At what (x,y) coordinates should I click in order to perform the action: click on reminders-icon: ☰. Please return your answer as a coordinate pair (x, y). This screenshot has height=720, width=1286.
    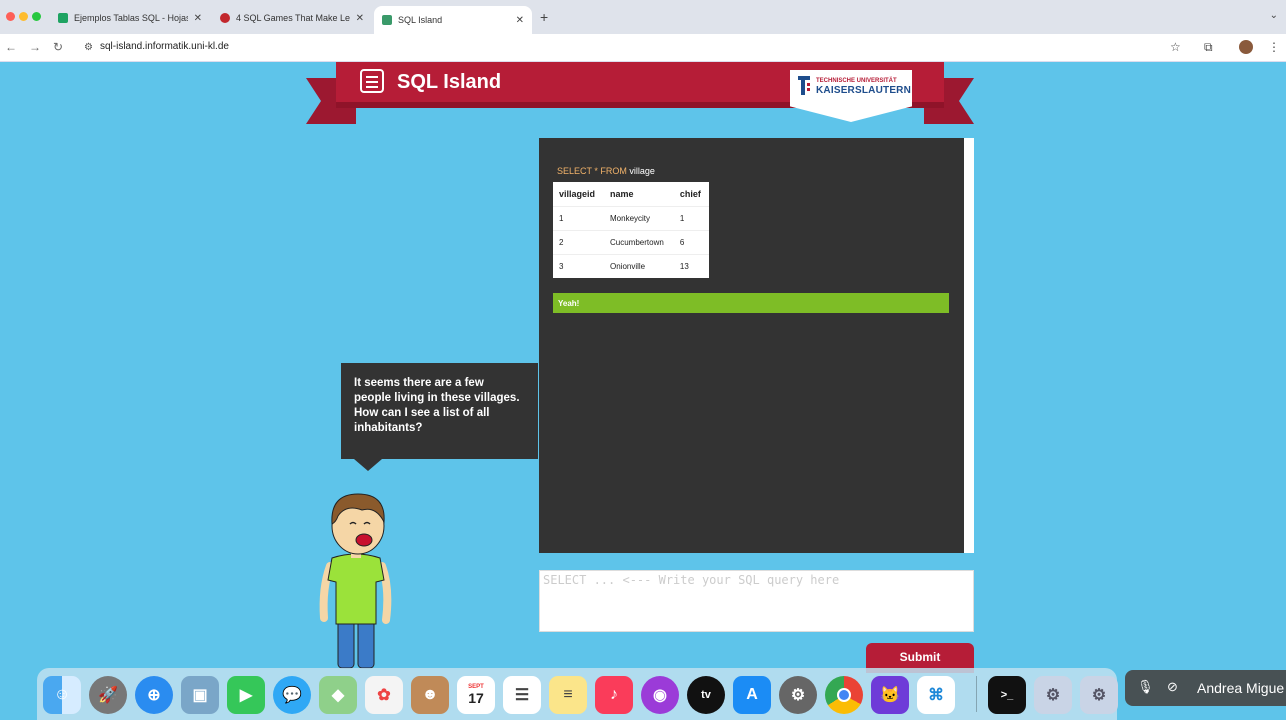
    Looking at the image, I should click on (522, 695).